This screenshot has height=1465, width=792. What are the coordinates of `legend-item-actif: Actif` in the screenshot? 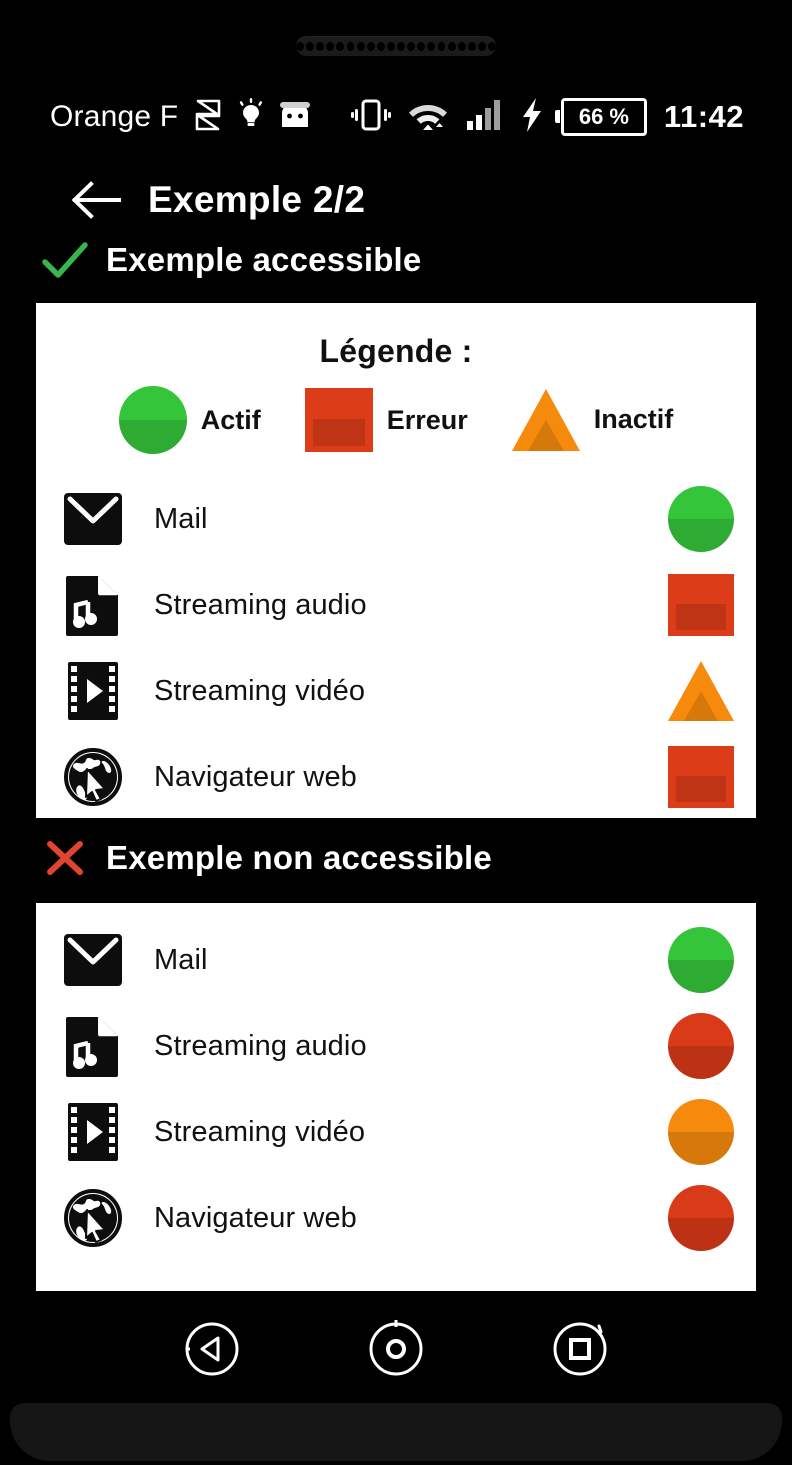 It's located at (189, 420).